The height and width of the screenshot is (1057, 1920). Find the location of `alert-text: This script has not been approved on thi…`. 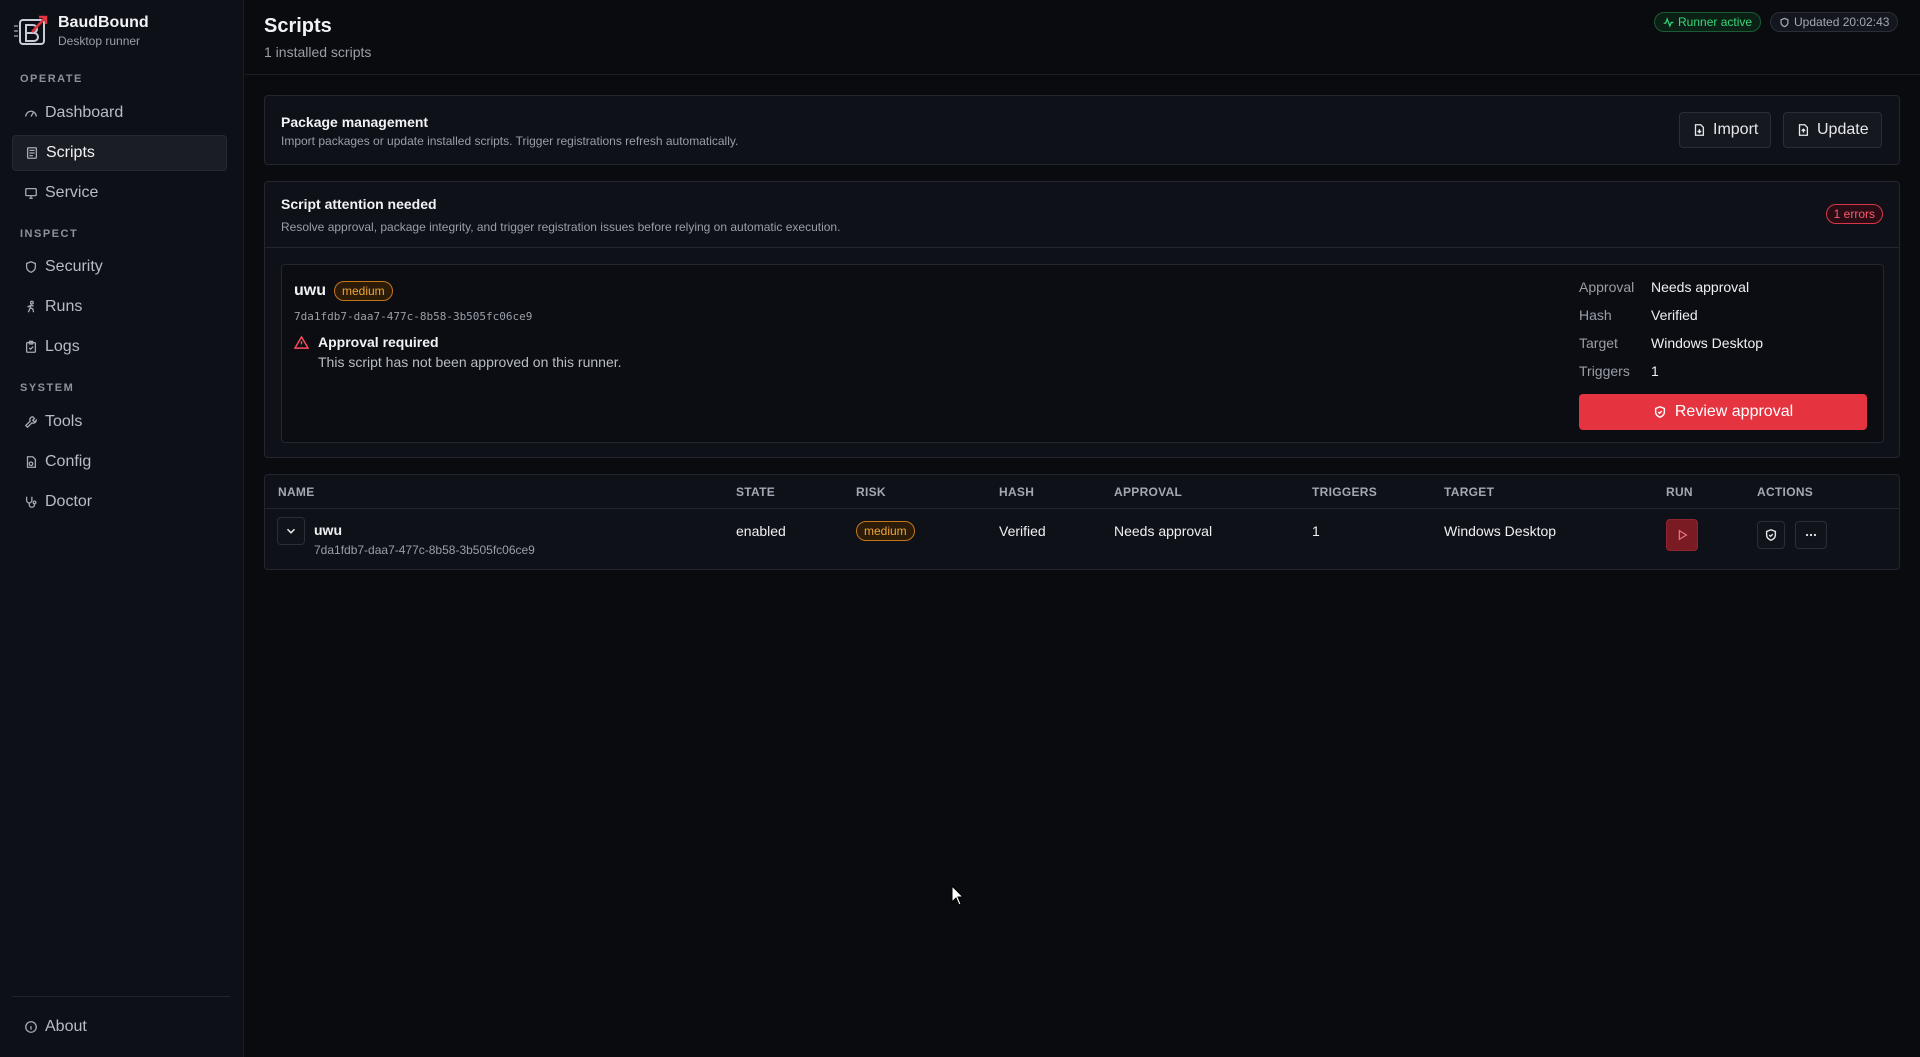

alert-text: This script has not been approved on thi… is located at coordinates (470, 362).